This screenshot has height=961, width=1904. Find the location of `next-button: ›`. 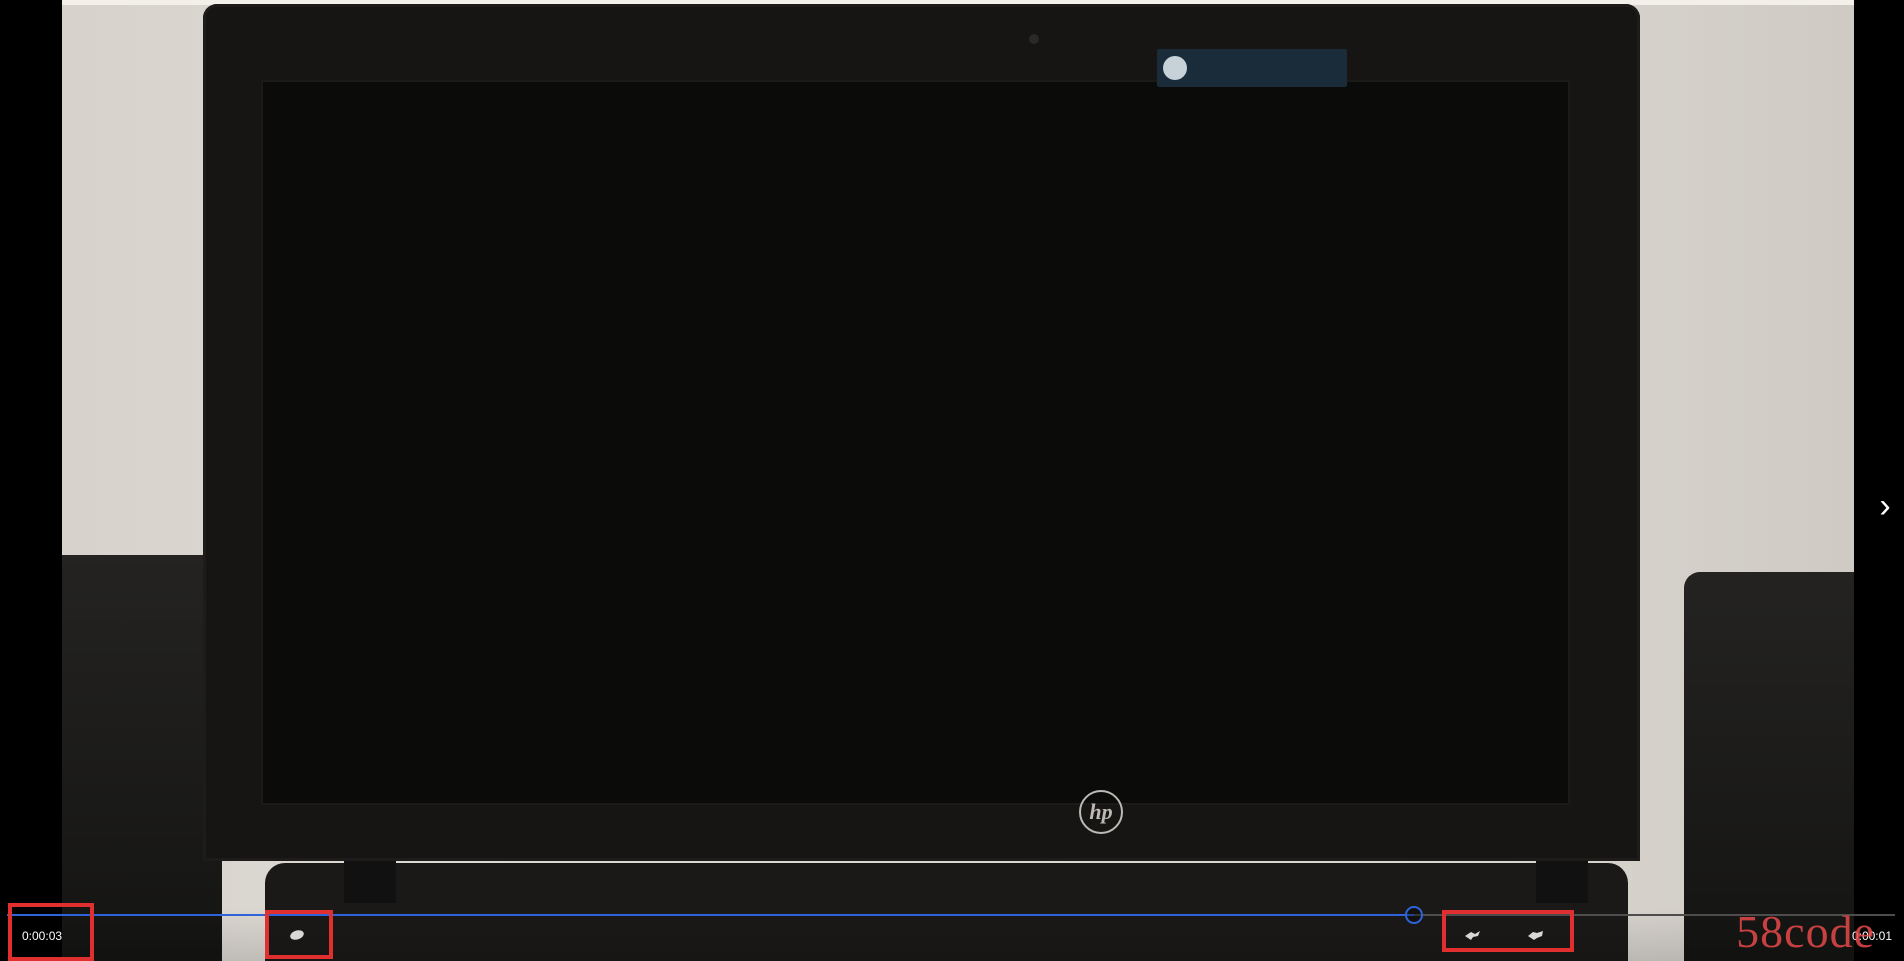

next-button: › is located at coordinates (1885, 506).